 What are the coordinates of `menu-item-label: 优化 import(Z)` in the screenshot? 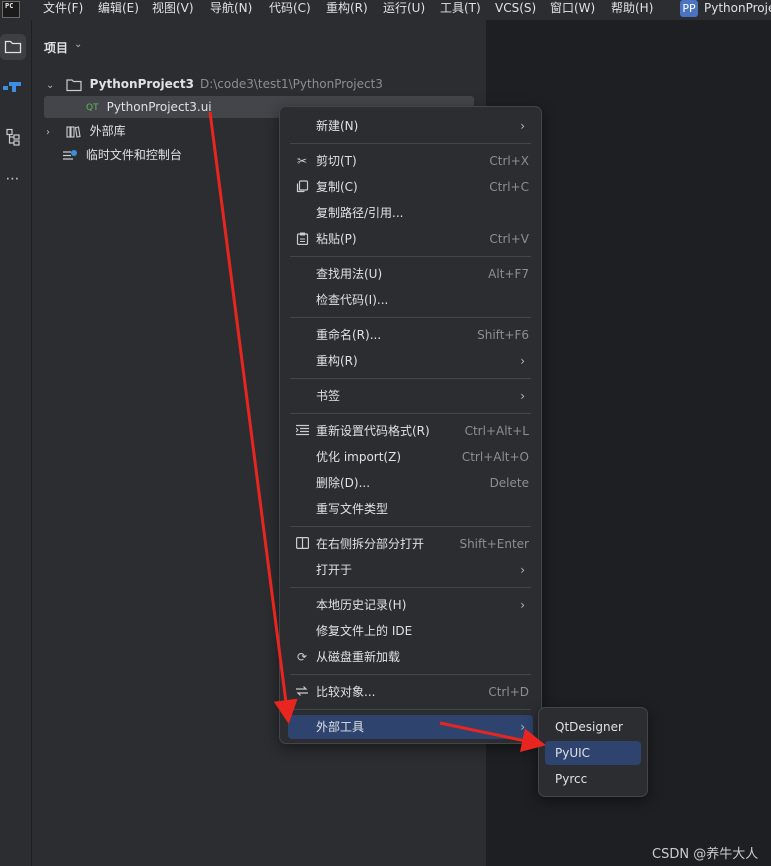 It's located at (359, 457).